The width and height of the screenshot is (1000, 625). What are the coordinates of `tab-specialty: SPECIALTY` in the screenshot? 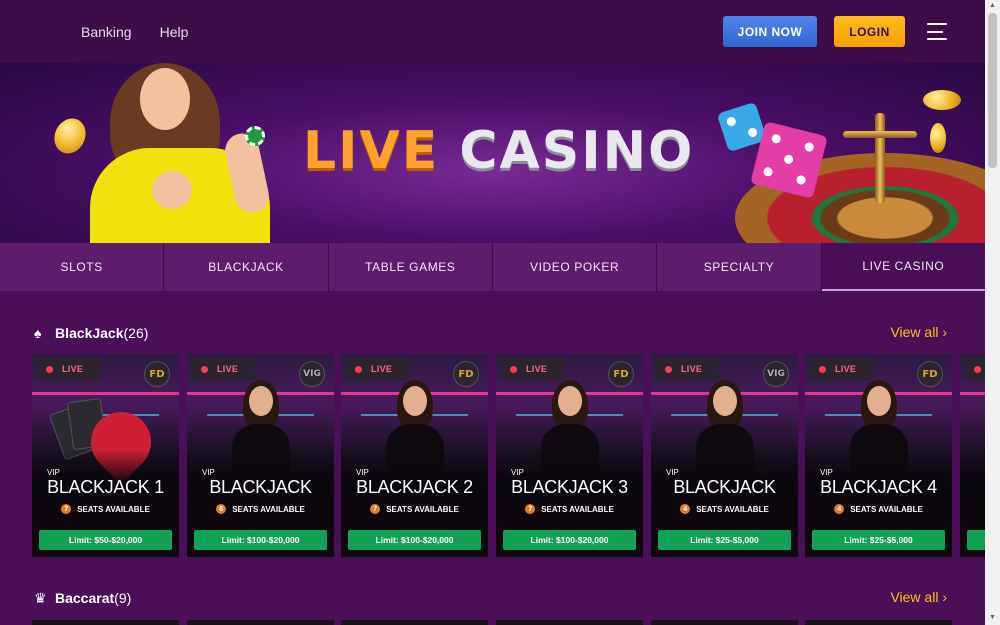 It's located at (739, 267).